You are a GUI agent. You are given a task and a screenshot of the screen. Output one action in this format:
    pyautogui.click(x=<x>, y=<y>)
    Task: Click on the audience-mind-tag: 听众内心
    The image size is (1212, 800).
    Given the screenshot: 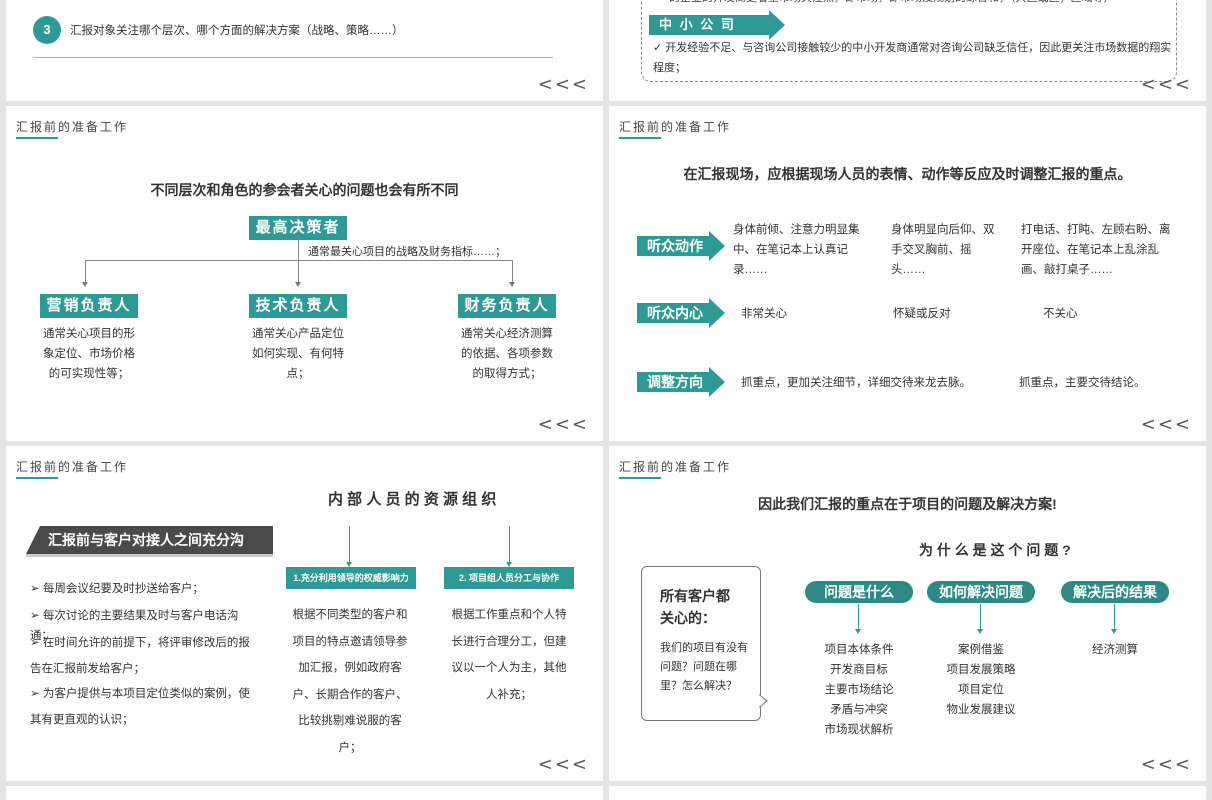 What is the action you would take?
    pyautogui.click(x=681, y=313)
    